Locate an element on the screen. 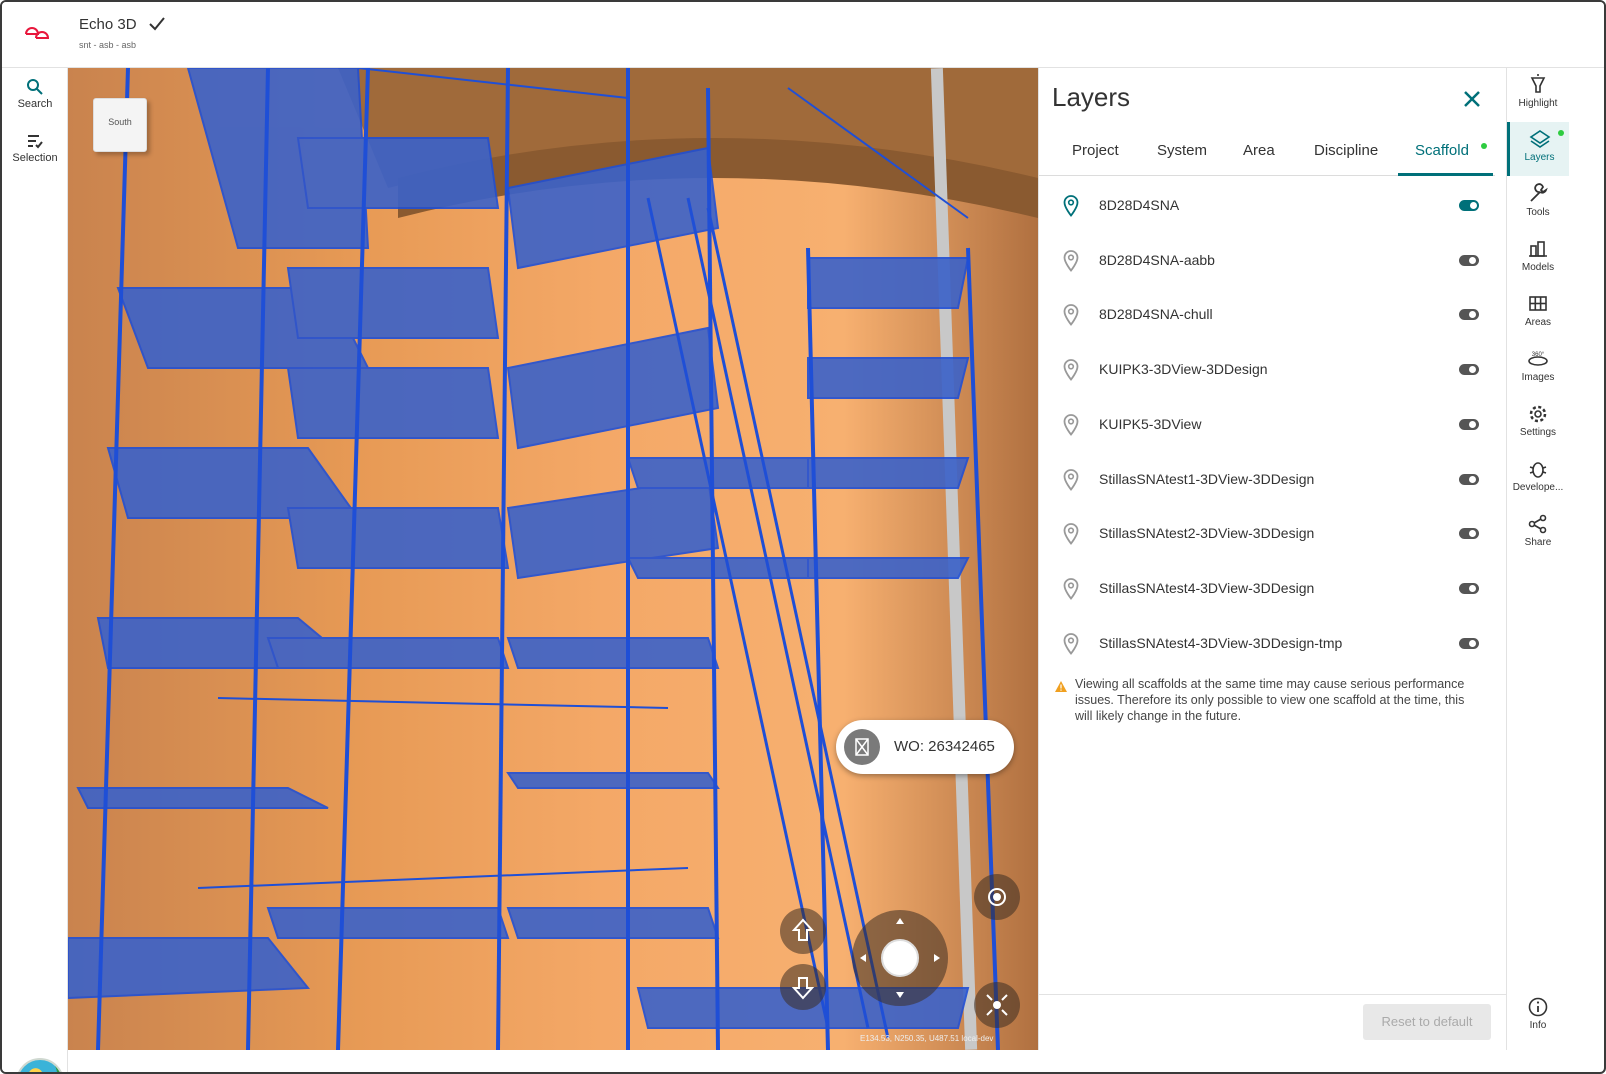  info-label: Info is located at coordinates (1538, 1025).